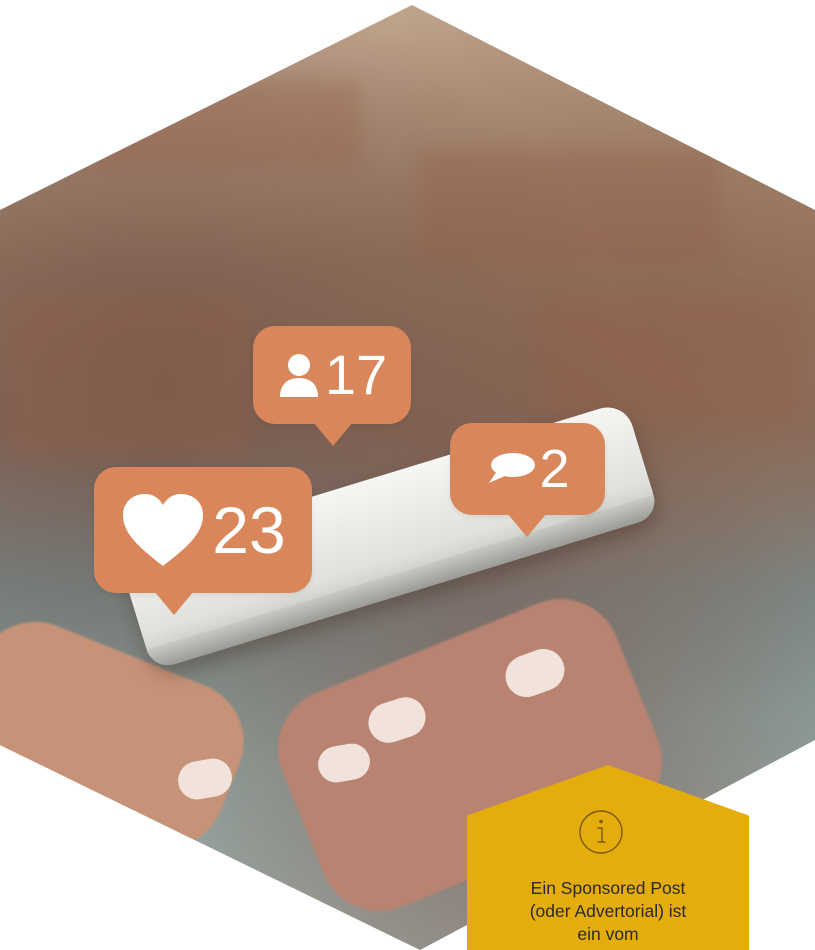  I want to click on info-text-line: ein vom, so click(608, 934).